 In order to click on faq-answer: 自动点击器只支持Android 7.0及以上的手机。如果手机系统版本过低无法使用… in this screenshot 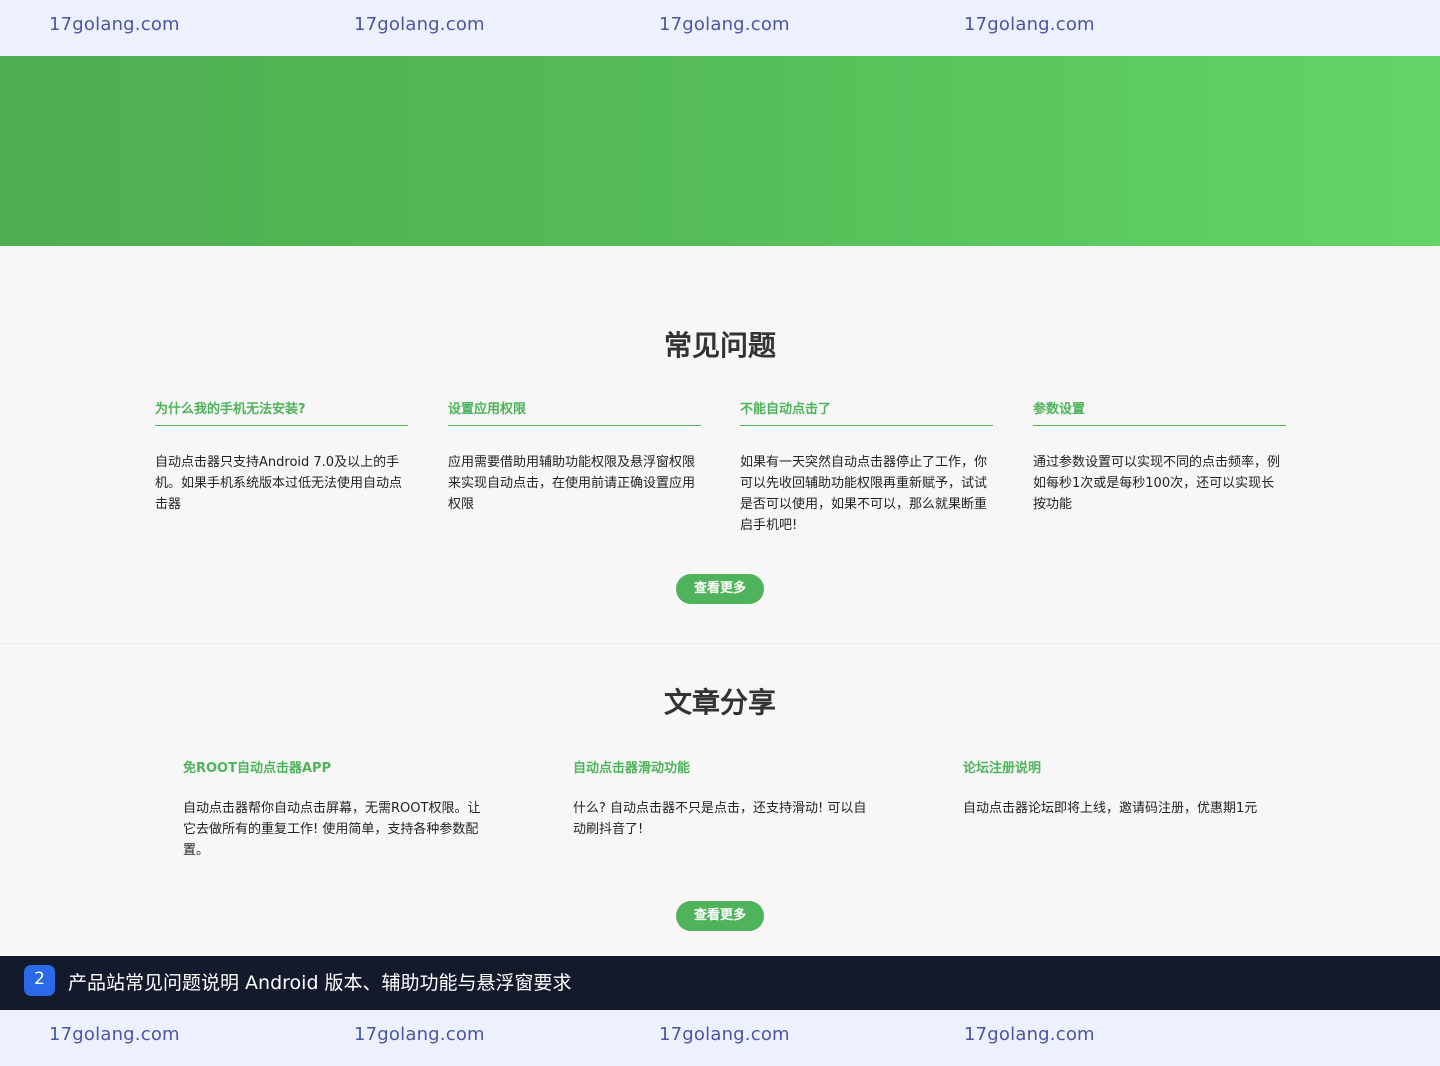, I will do `click(279, 483)`.